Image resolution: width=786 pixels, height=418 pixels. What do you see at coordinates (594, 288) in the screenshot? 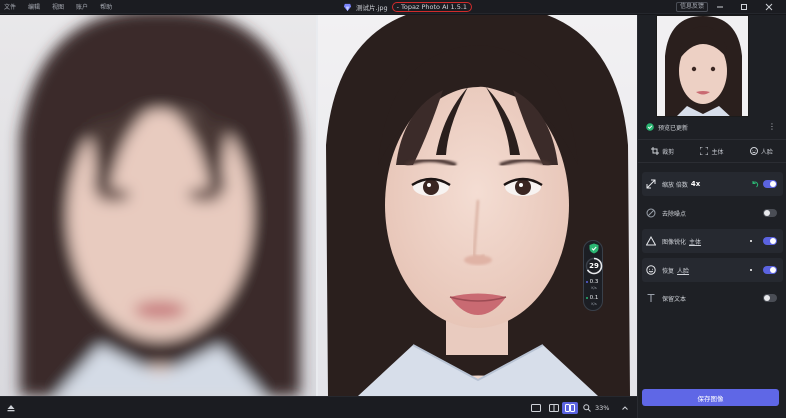
I see `stat-unit-1: K/s` at bounding box center [594, 288].